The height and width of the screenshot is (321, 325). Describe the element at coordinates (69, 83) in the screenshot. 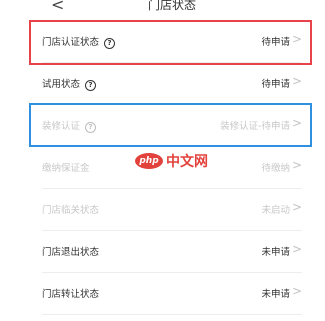

I see `row-label: 试用状态?` at that location.